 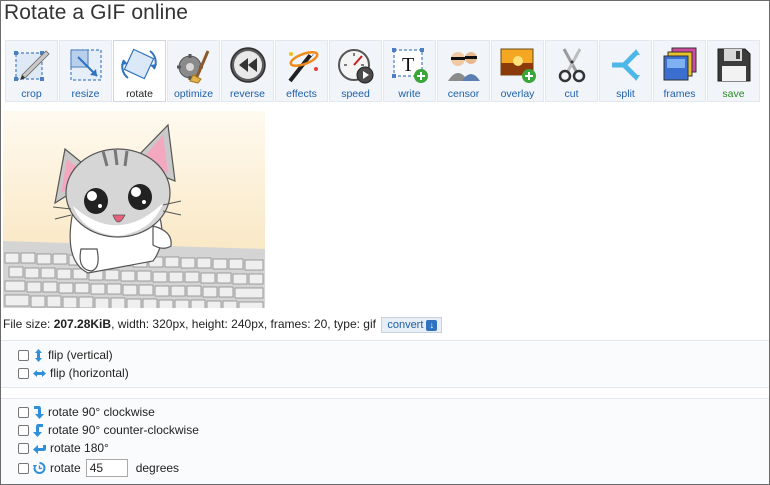 I want to click on write-icon: T, so click(x=409, y=65).